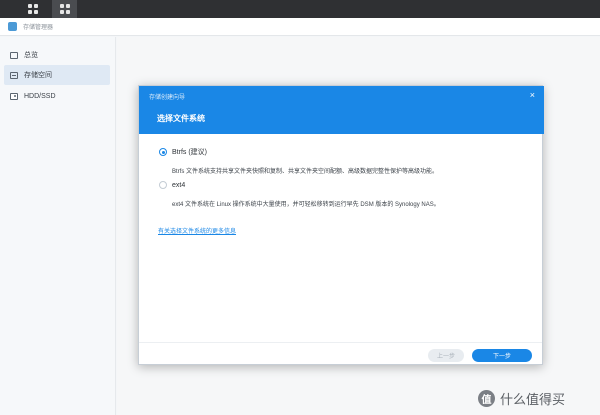 Image resolution: width=600 pixels, height=415 pixels. Describe the element at coordinates (167, 98) in the screenshot. I see `dialog-window-title: 存储创建向导` at that location.